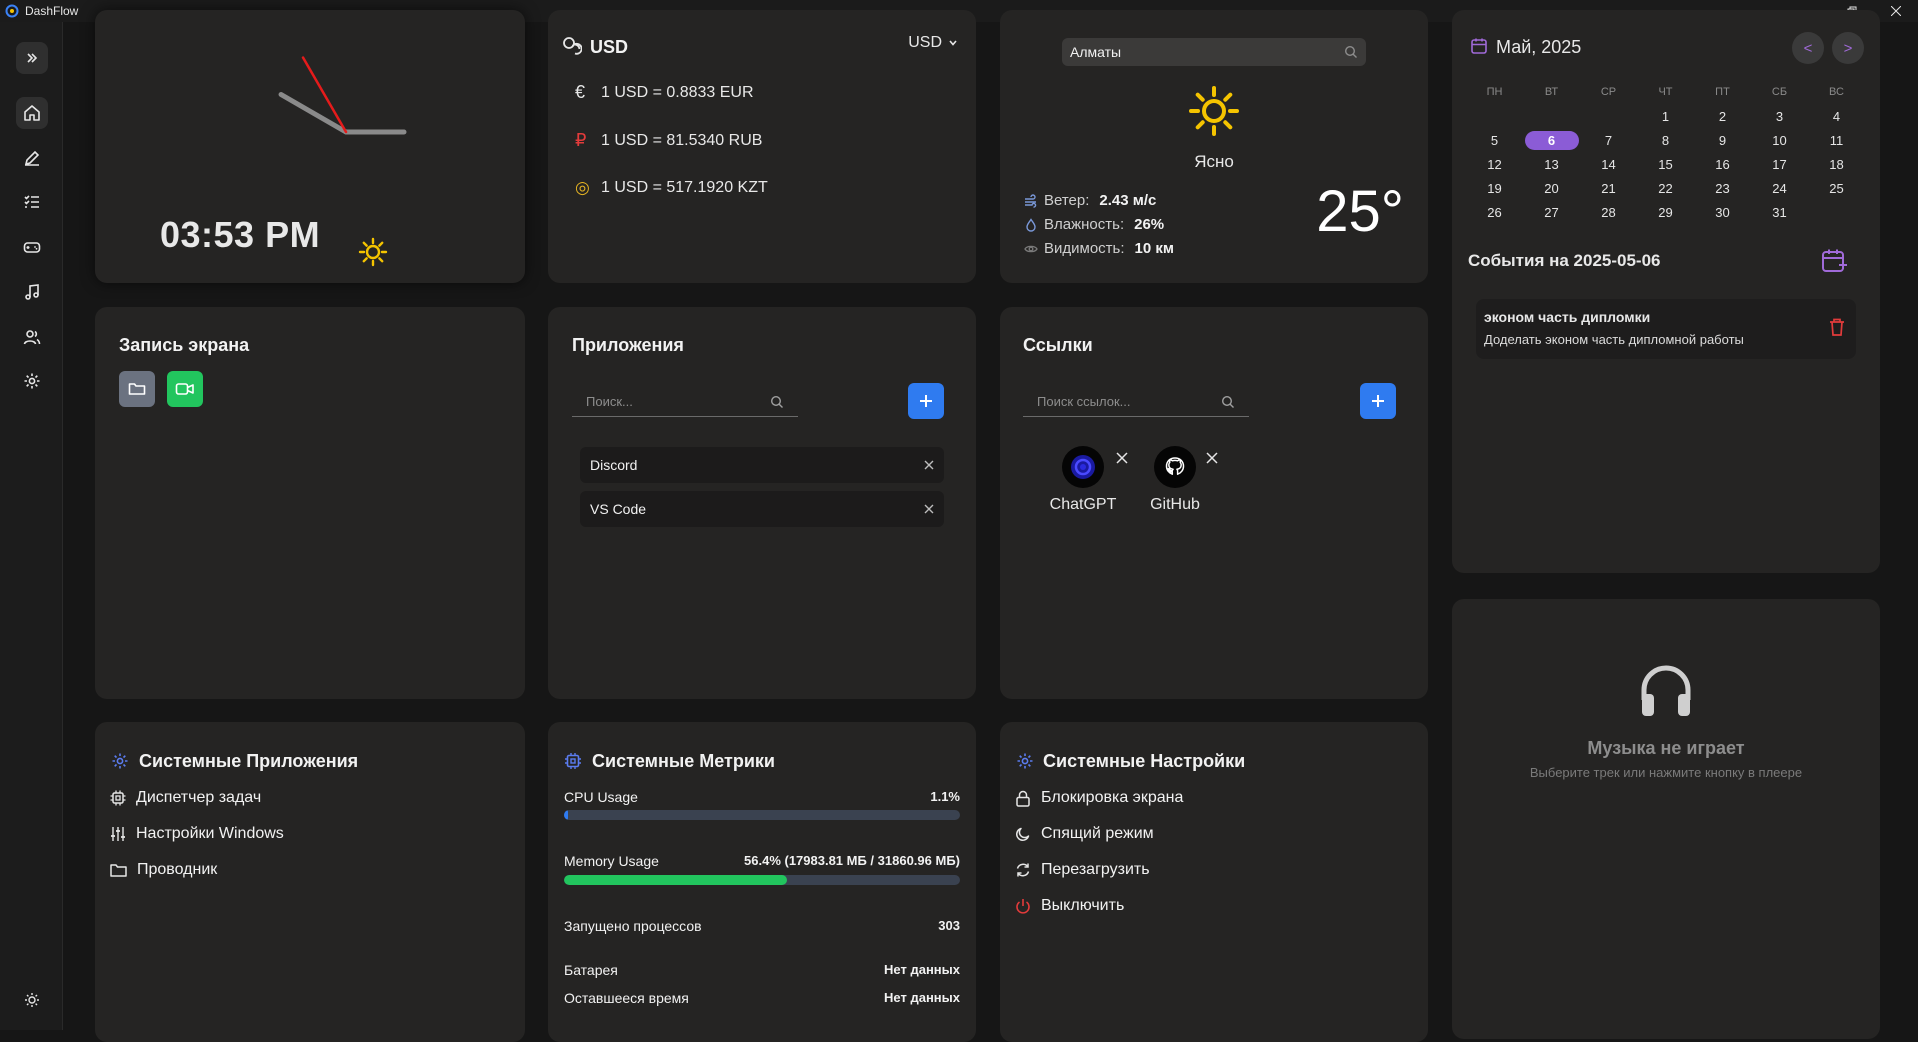 The height and width of the screenshot is (1042, 1918). Describe the element at coordinates (926, 401) in the screenshot. I see `add-app-button` at that location.